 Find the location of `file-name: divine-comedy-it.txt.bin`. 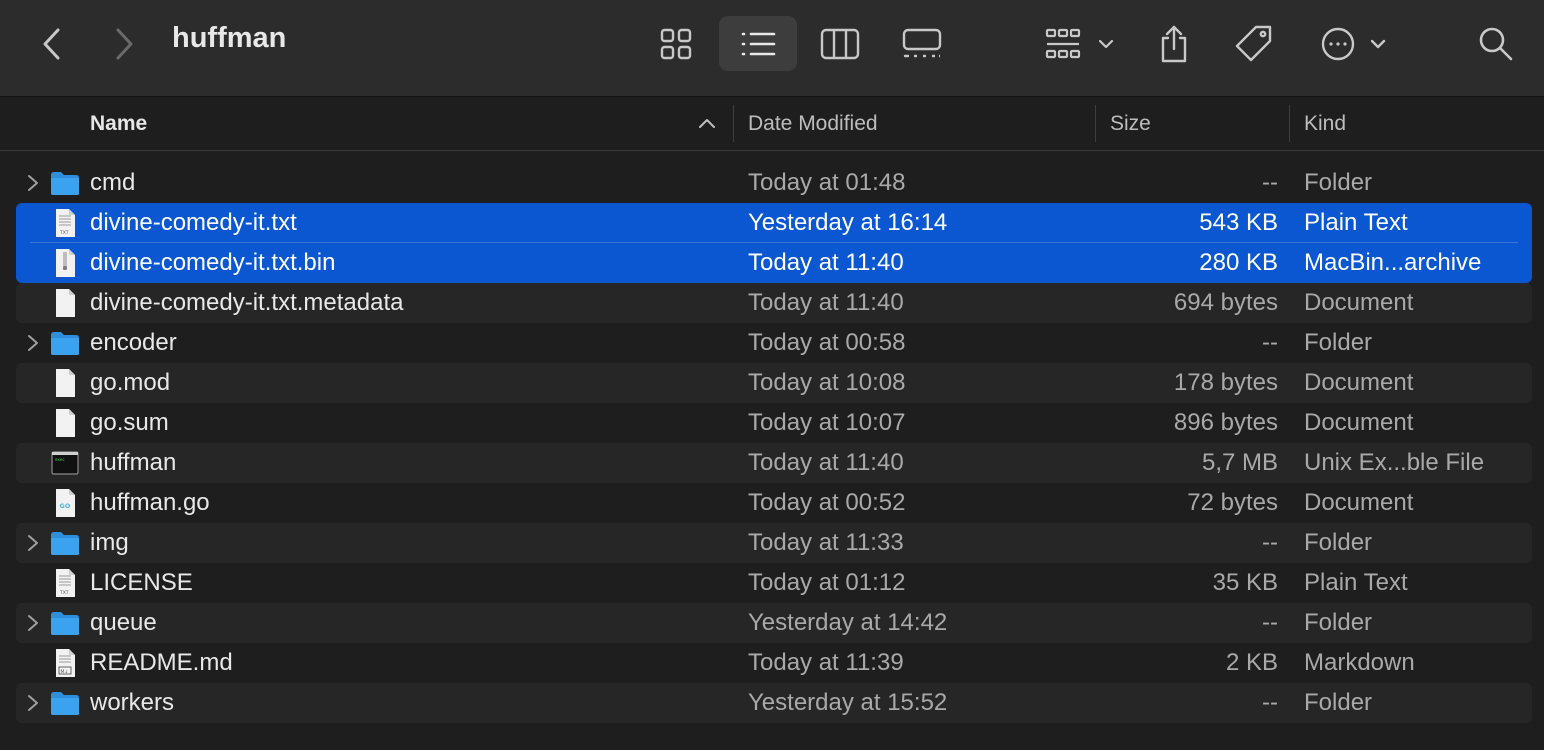

file-name: divine-comedy-it.txt.bin is located at coordinates (213, 262).